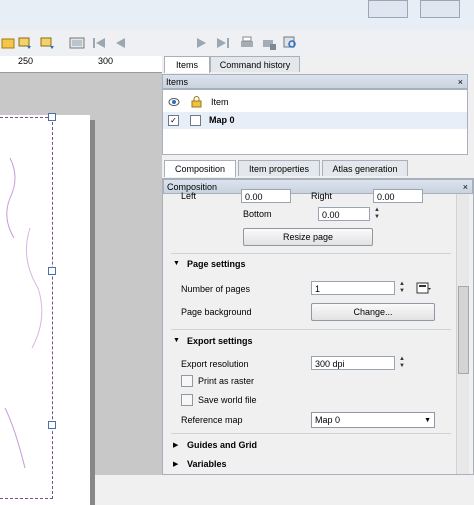 The width and height of the screenshot is (474, 505). What do you see at coordinates (398, 196) in the screenshot?
I see `margin-right-field: 0.00` at bounding box center [398, 196].